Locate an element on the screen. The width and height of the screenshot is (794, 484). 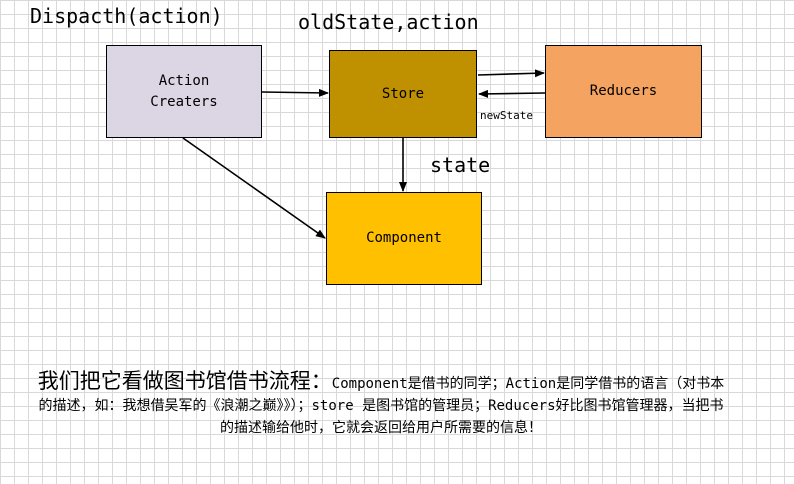
arrow-action-to-component is located at coordinates (254, 188).